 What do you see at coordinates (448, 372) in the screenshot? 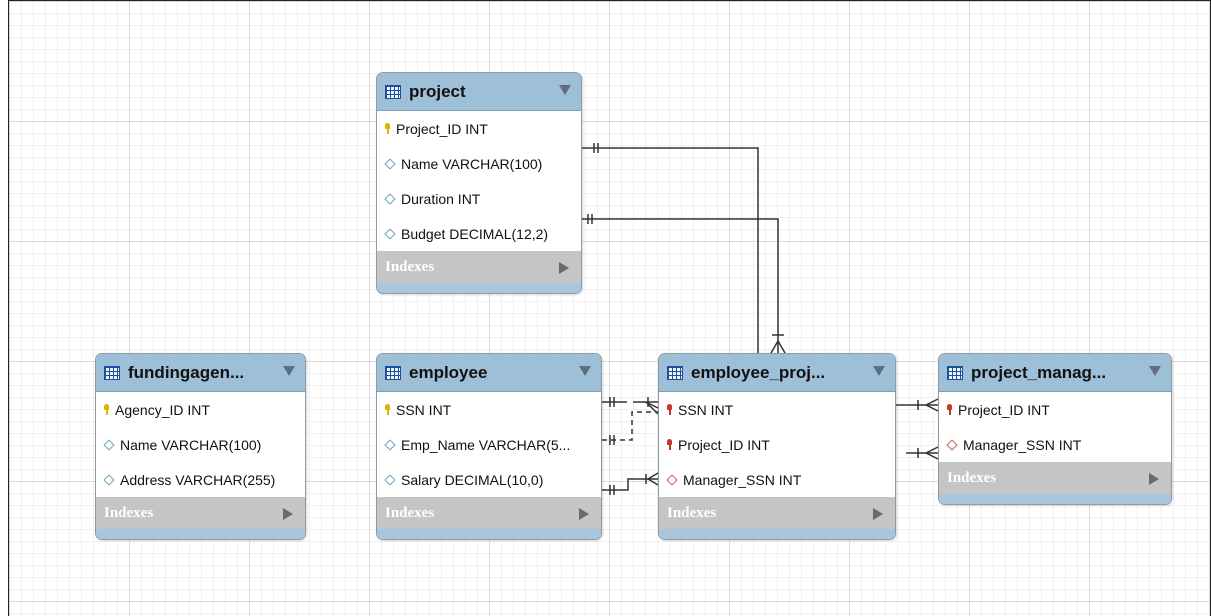
I see `table-title: employee` at bounding box center [448, 372].